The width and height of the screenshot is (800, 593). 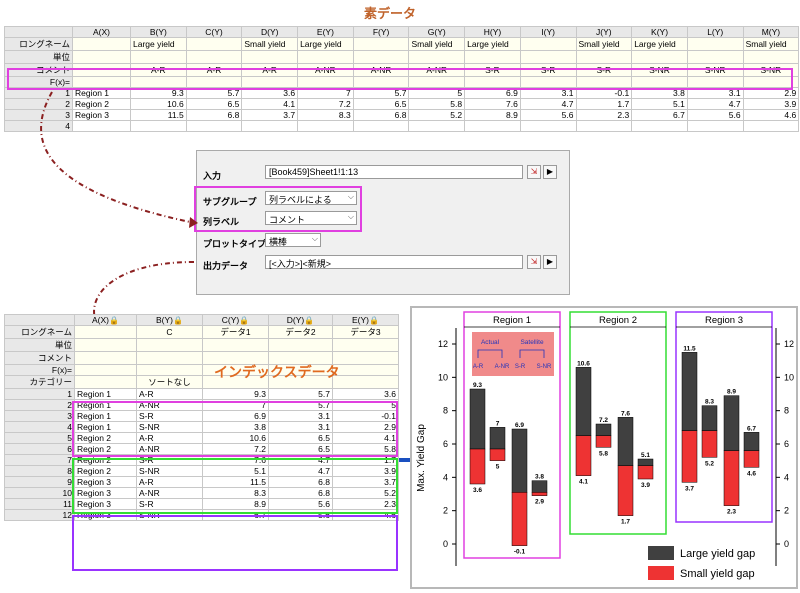 What do you see at coordinates (365, 405) in the screenshot?
I see `data-cell: 5` at bounding box center [365, 405].